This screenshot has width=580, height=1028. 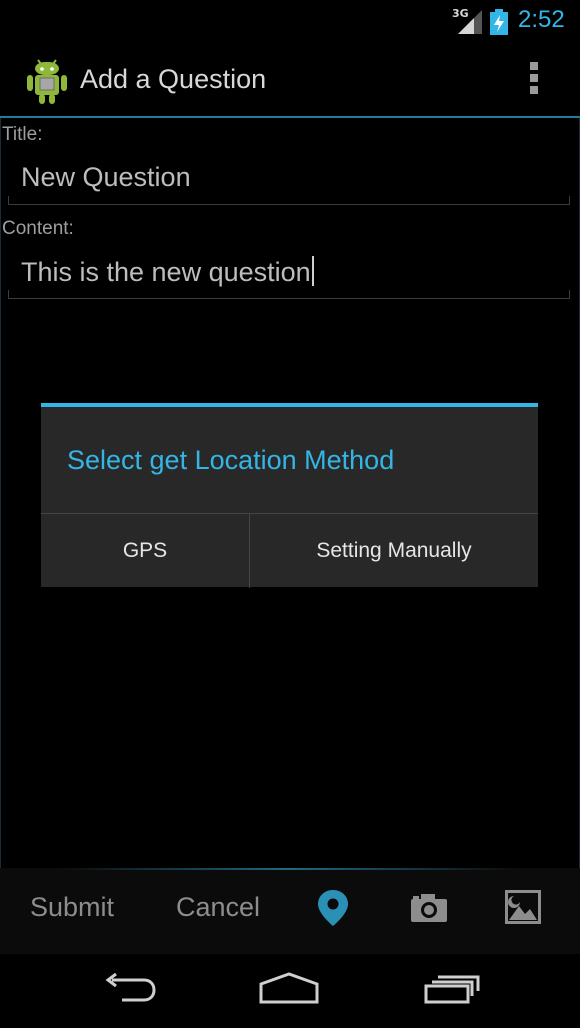 I want to click on dialog-button-row: GPS Setting Manually, so click(x=289, y=550).